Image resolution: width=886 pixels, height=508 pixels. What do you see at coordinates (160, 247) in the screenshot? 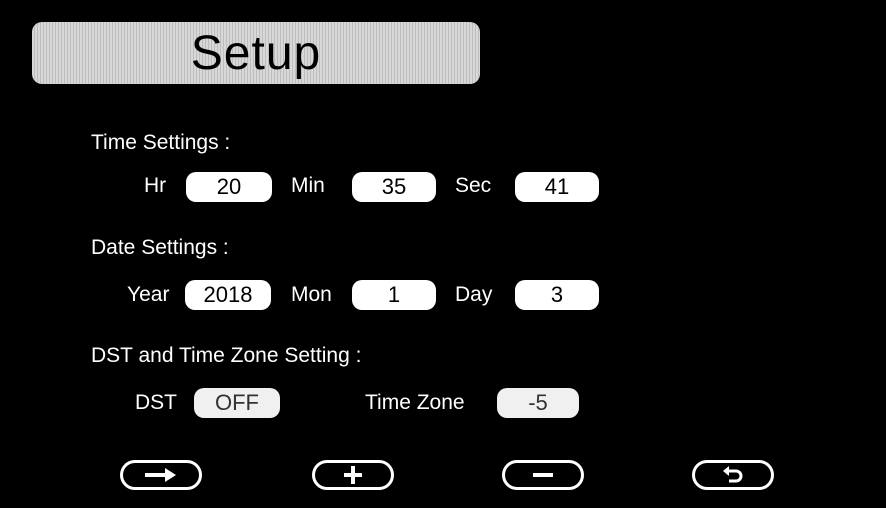
I see `date-settings-label: Date Settings :` at bounding box center [160, 247].